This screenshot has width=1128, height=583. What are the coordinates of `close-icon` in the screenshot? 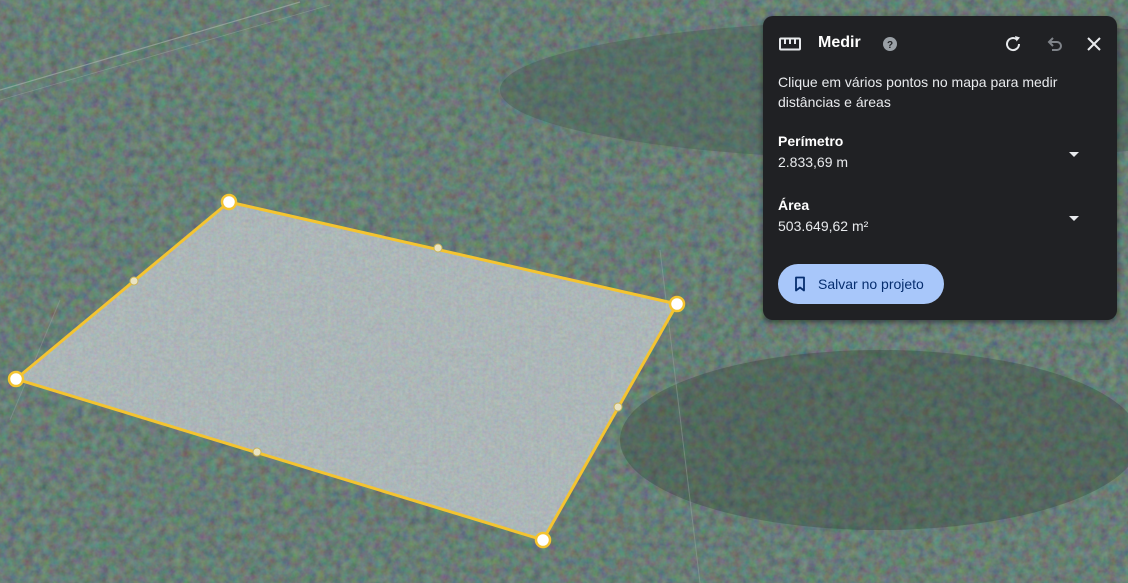 It's located at (1094, 44).